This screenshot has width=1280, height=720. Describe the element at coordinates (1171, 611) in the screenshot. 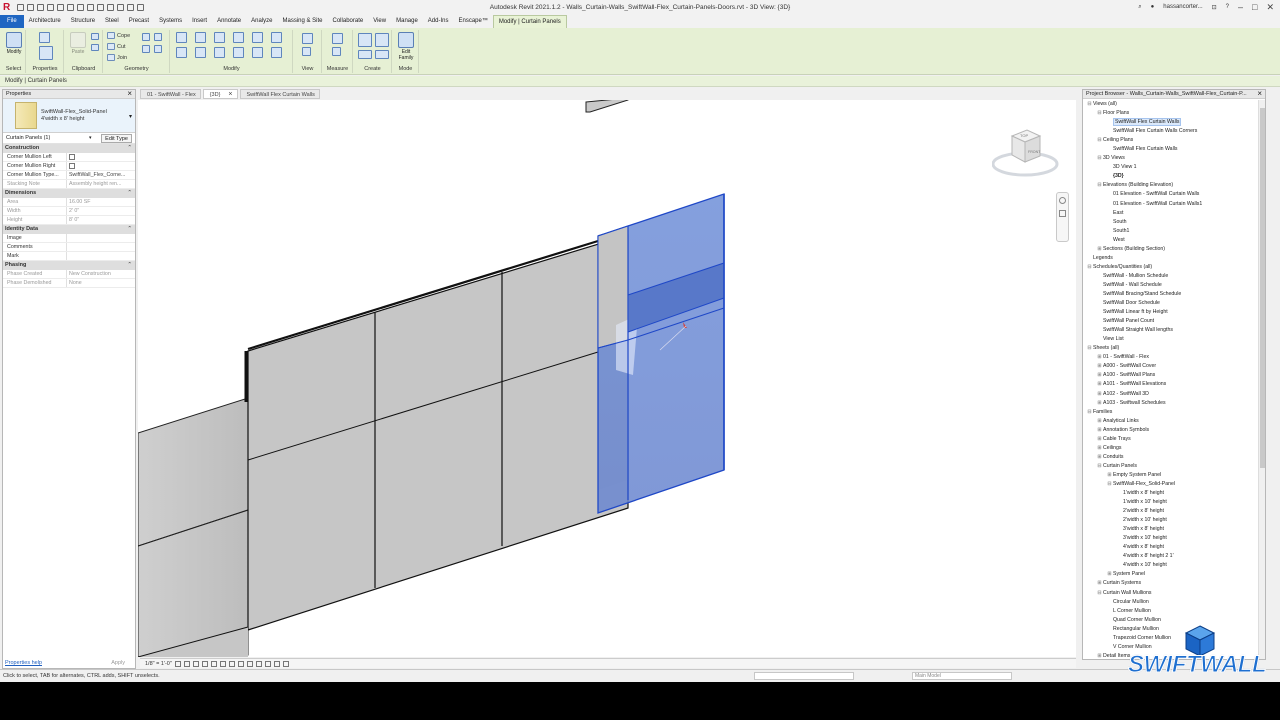

I see `browser-item: L Corner Mullion` at that location.